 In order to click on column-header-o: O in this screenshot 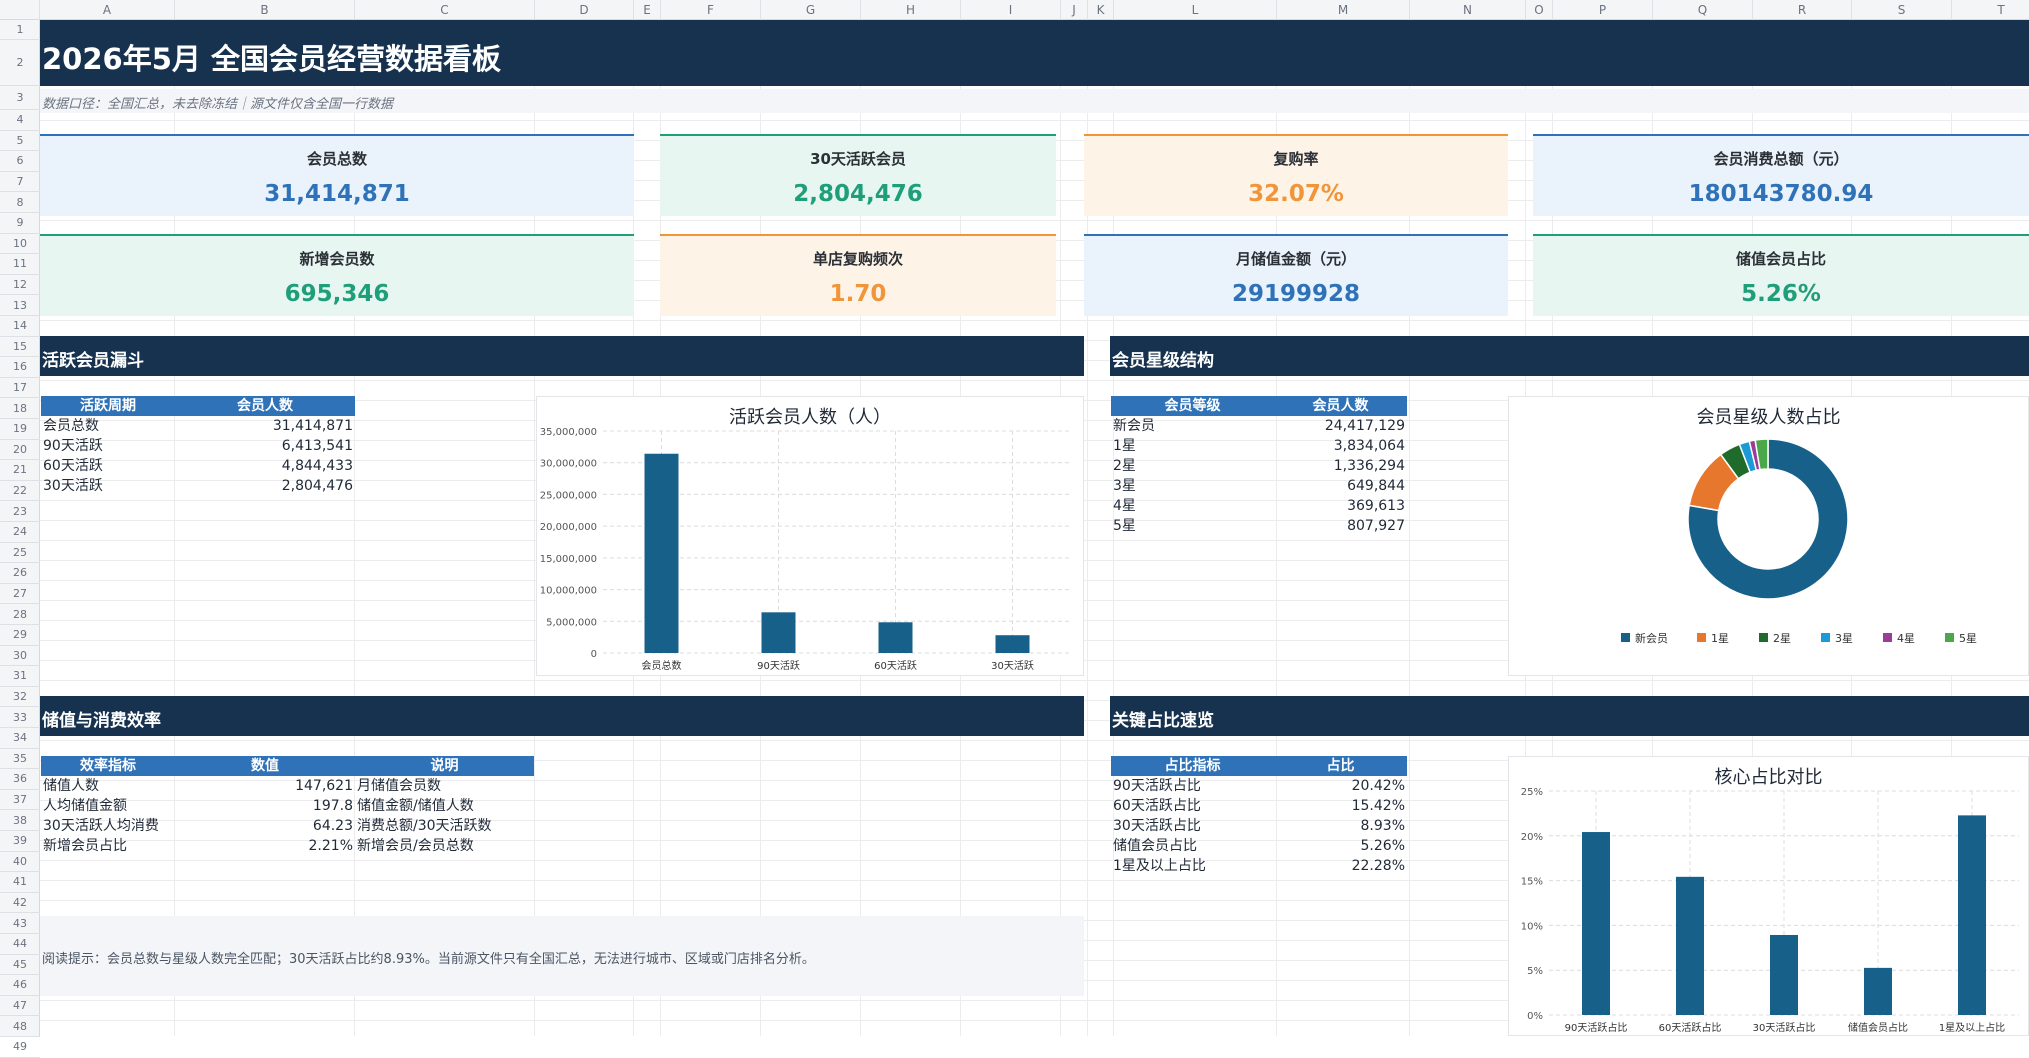, I will do `click(1539, 10)`.